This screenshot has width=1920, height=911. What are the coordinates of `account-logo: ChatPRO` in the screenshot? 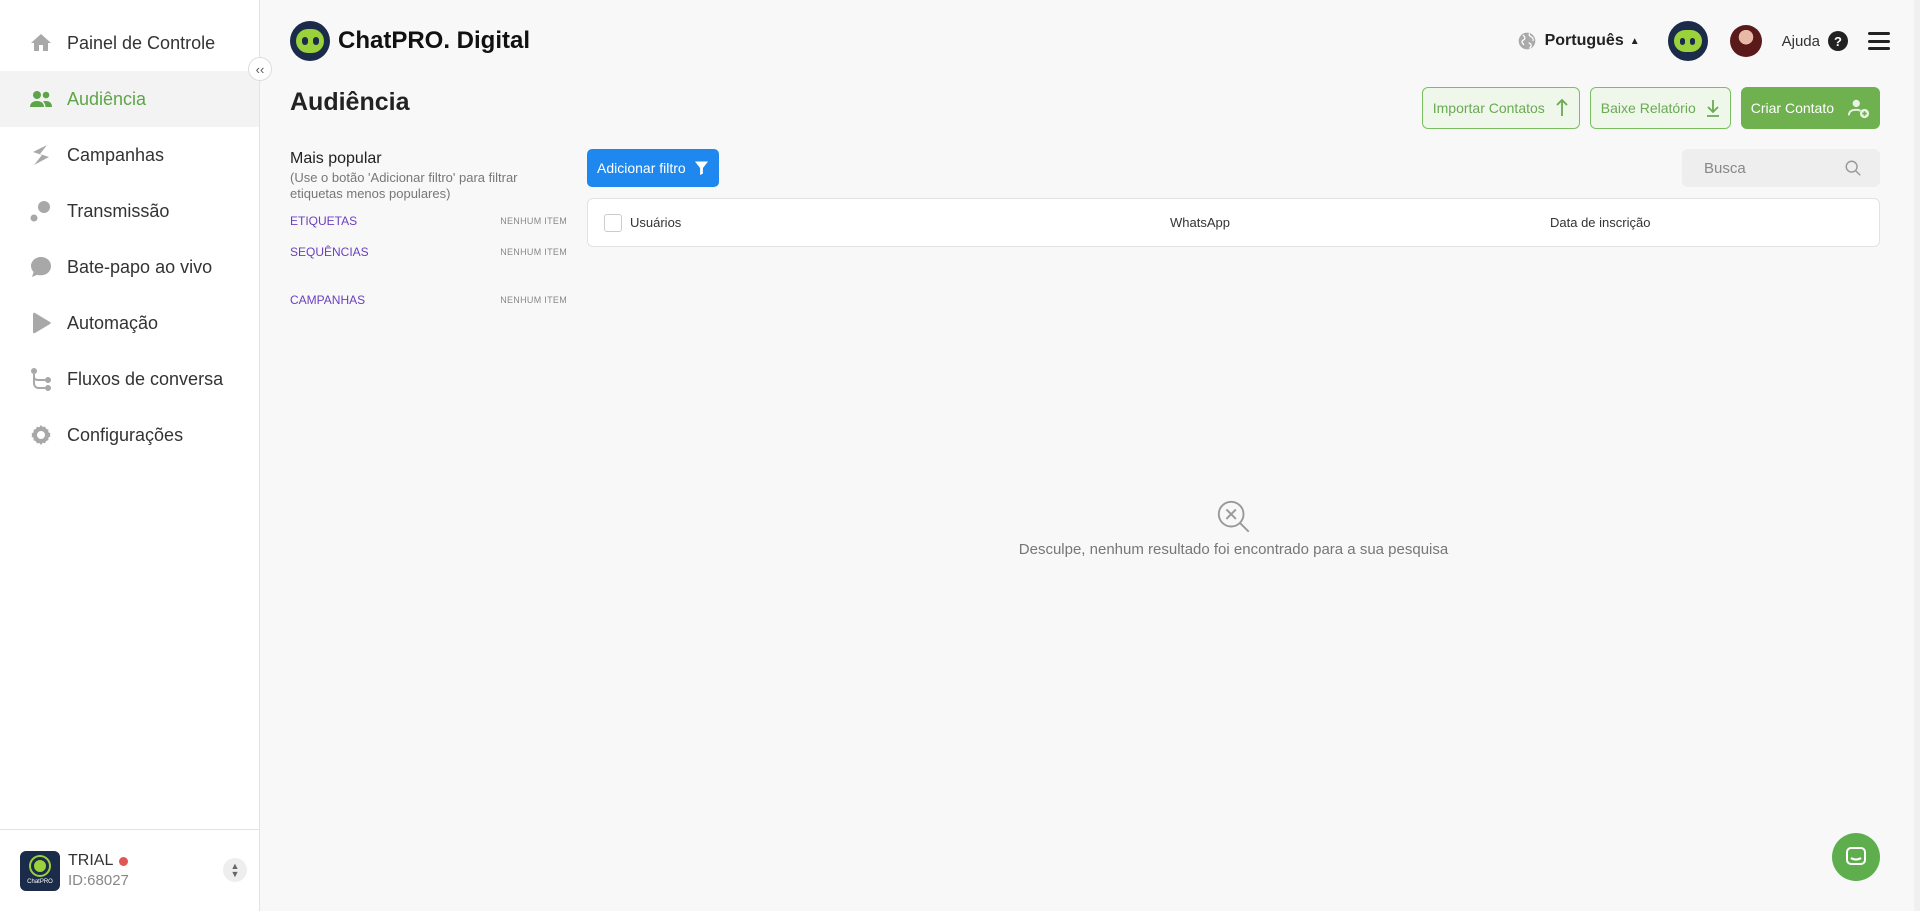 It's located at (40, 870).